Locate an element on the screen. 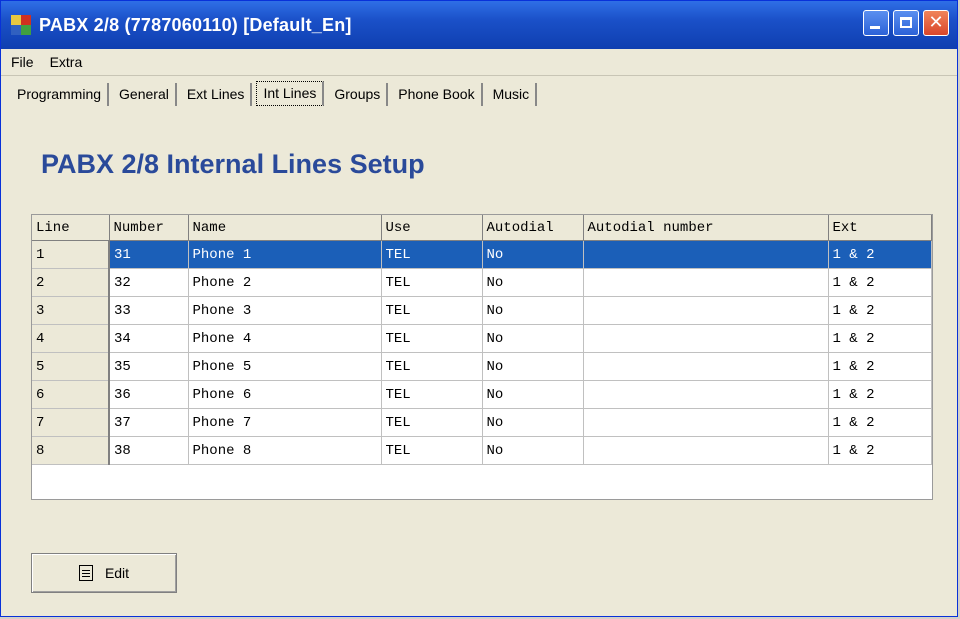  table-row: 3 33 Phone 3 TEL No 1 & 2 is located at coordinates (482, 310).